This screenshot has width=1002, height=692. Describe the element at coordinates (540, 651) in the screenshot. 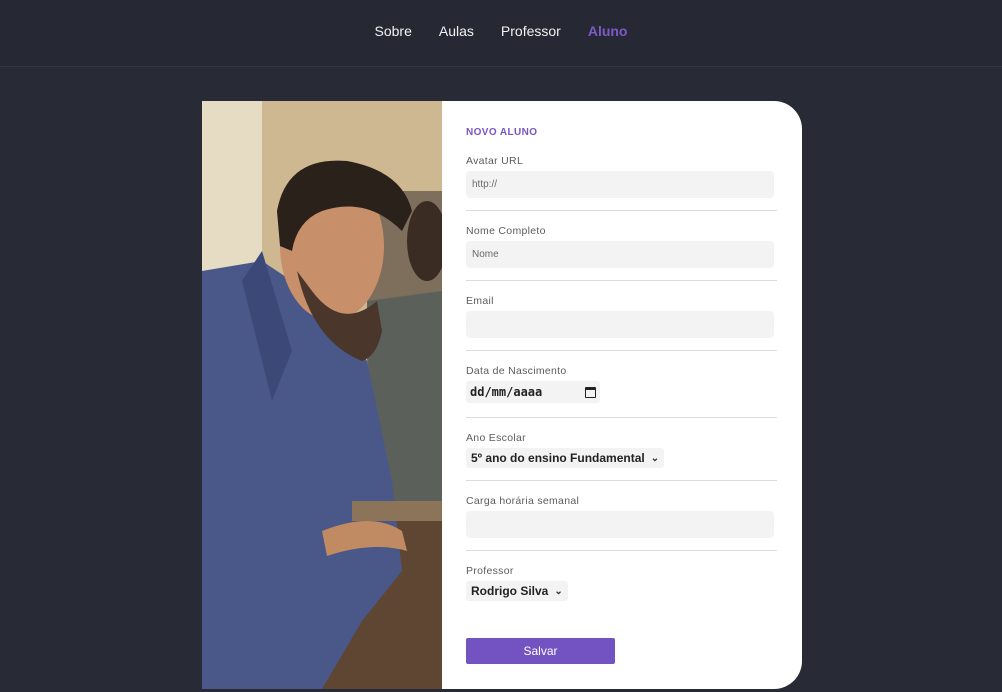

I see `save-button: Salvar` at that location.